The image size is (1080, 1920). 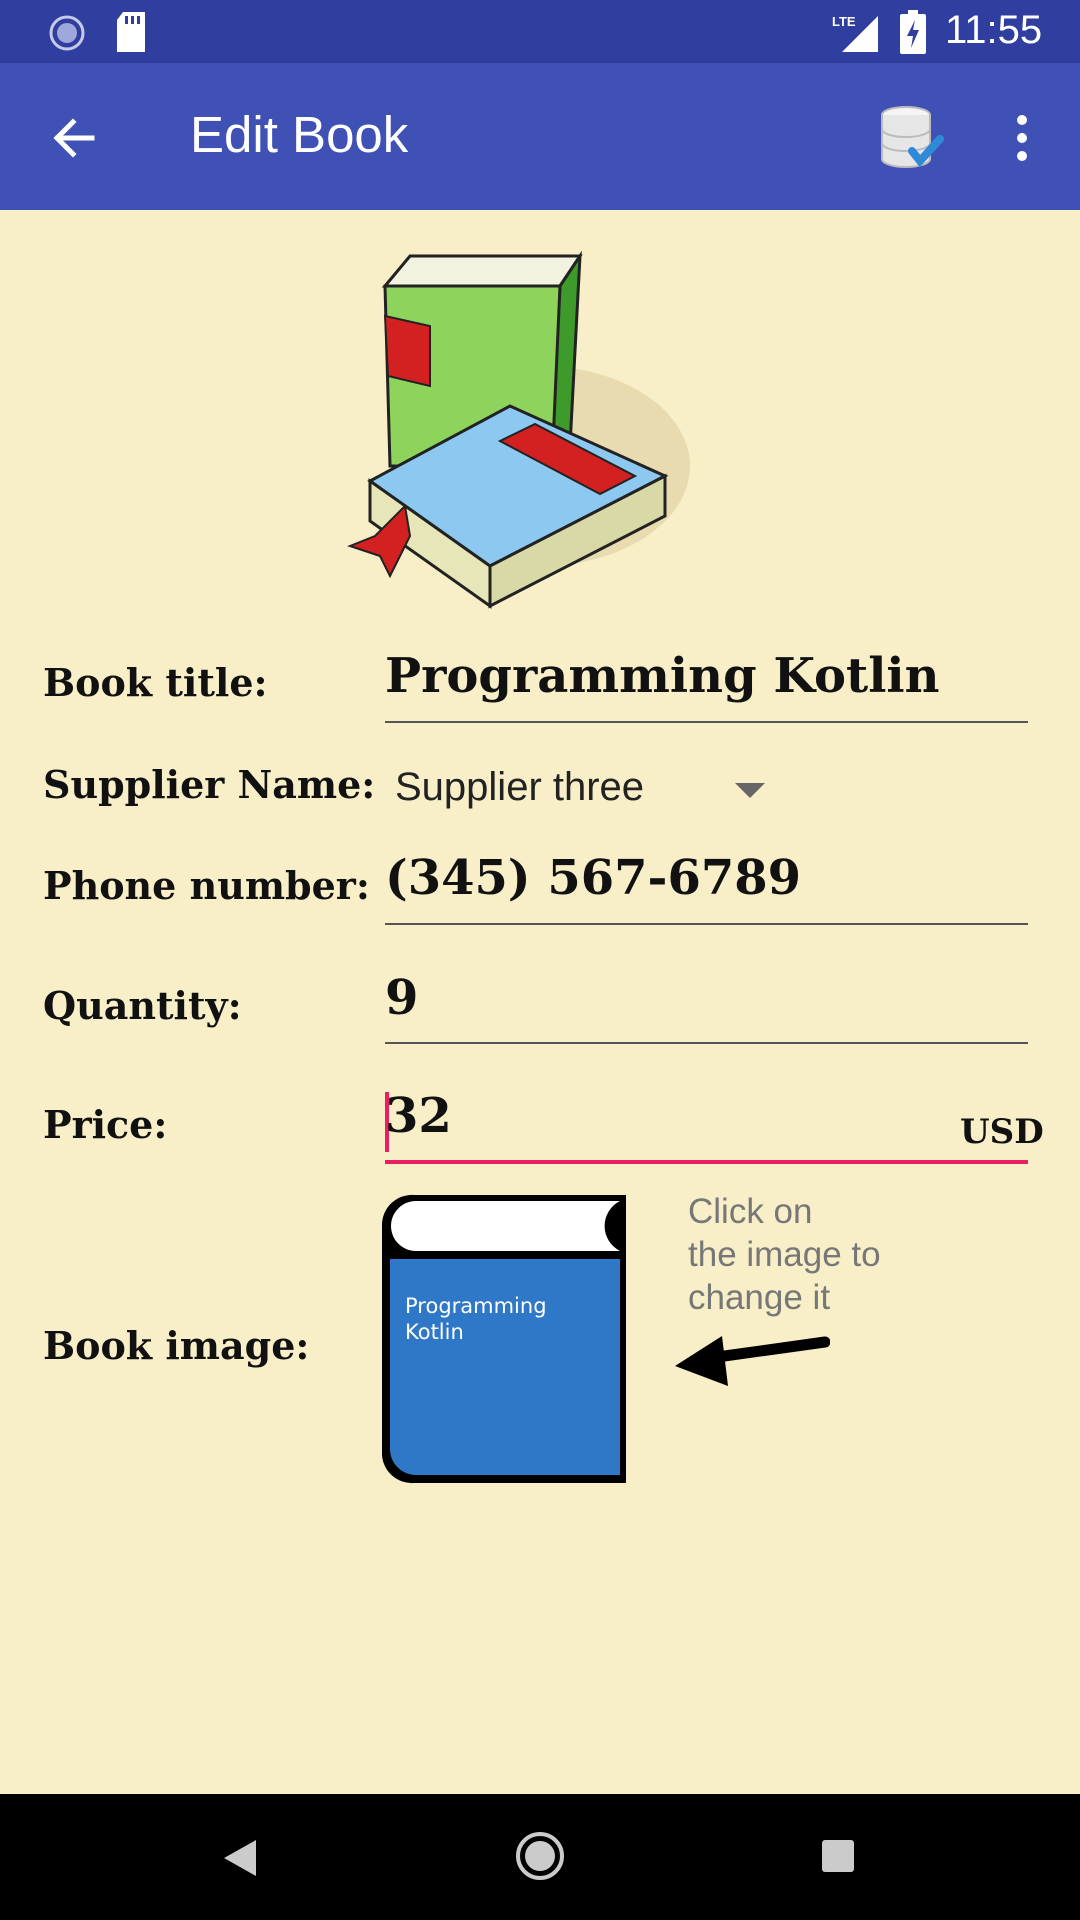 What do you see at coordinates (994, 30) in the screenshot?
I see `status-time: 11:55` at bounding box center [994, 30].